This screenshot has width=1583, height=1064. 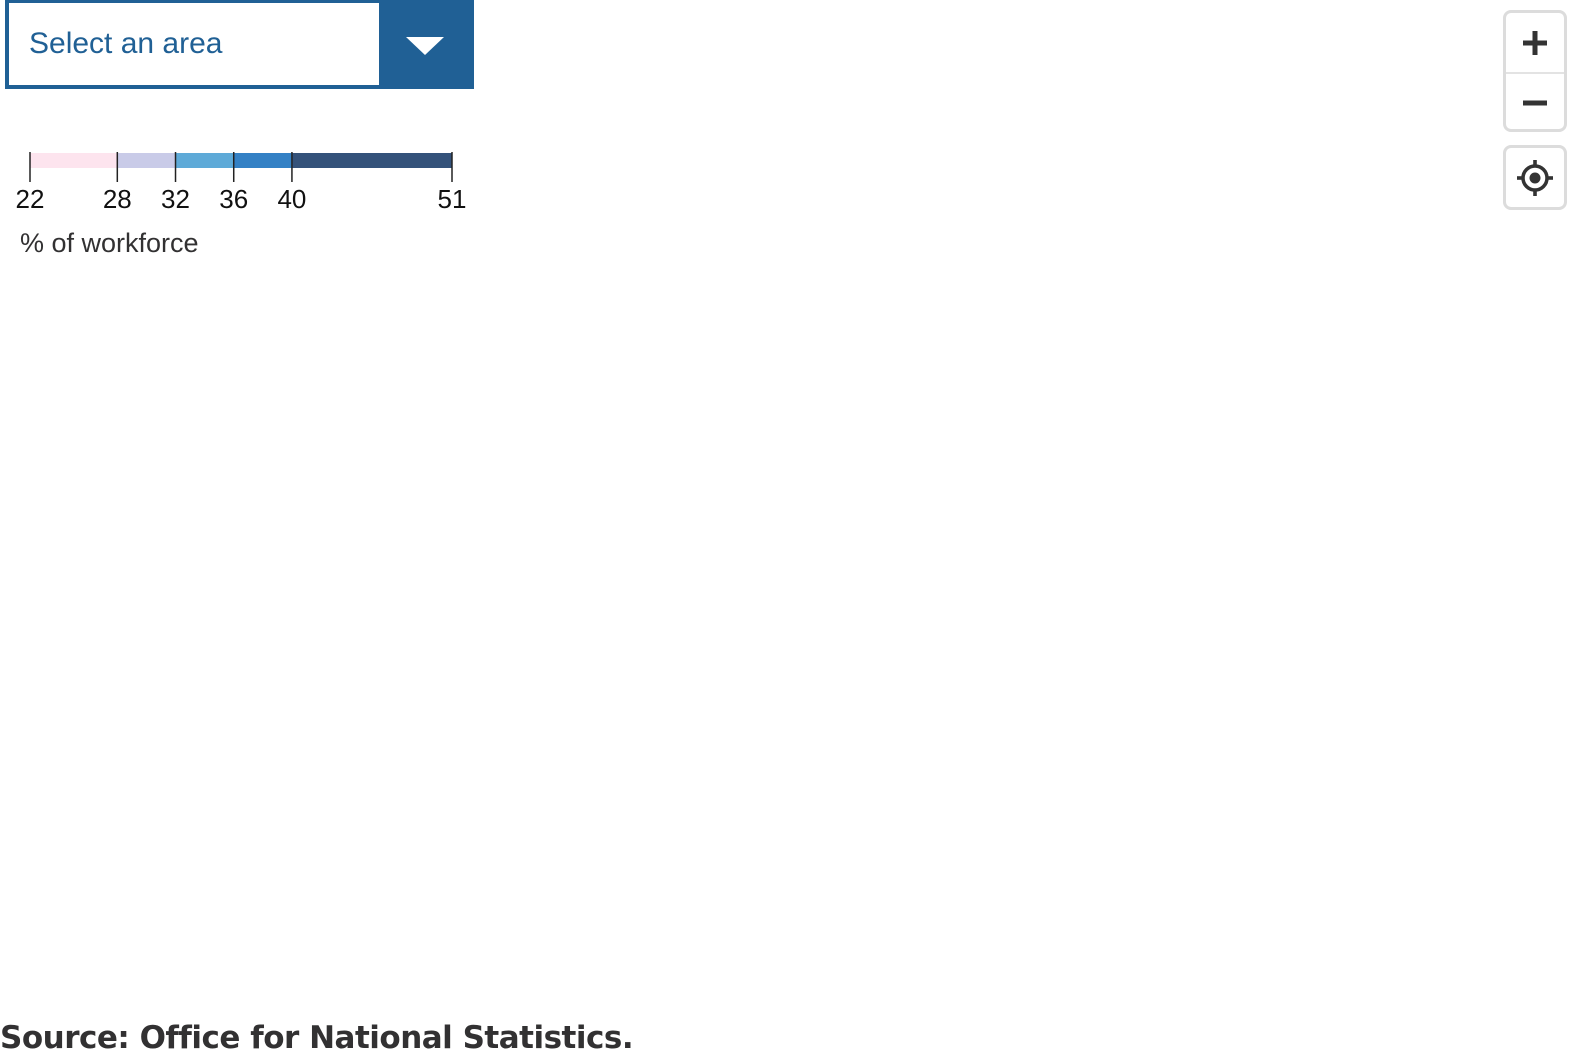 I want to click on map-legend: 22 28 32 36 40 51 % of workforce, so click(x=250, y=210).